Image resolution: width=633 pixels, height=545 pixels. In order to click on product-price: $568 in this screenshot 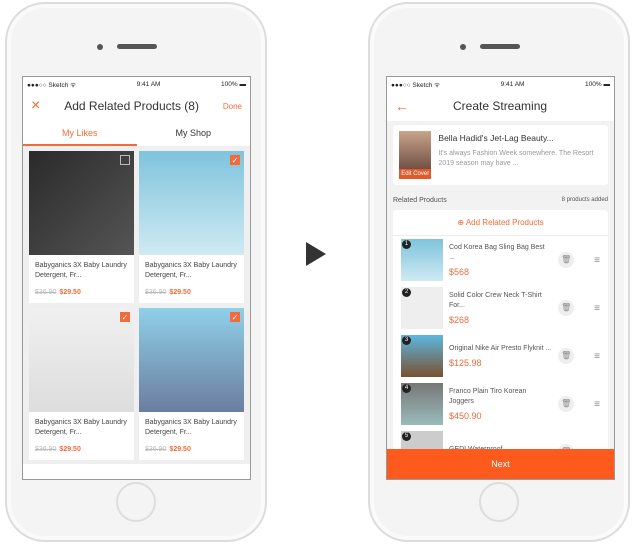, I will do `click(459, 272)`.